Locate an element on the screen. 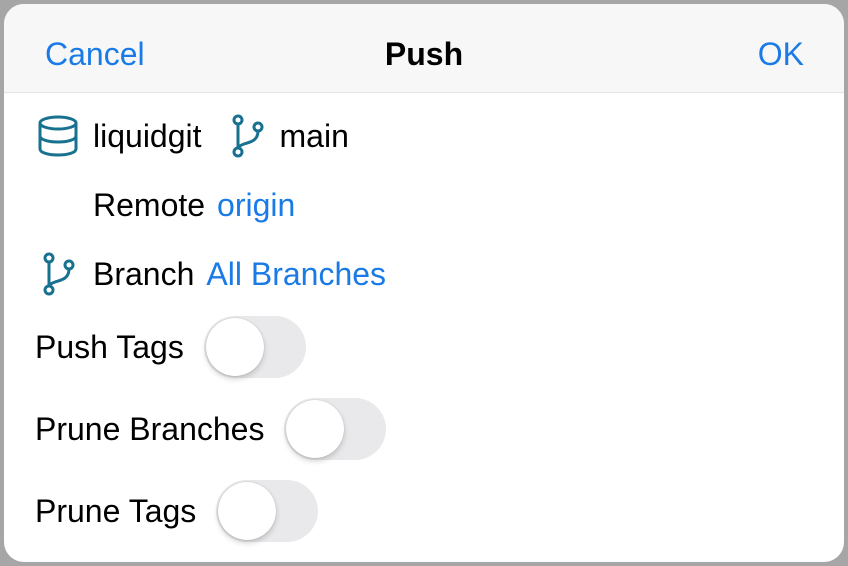 This screenshot has height=566, width=848. branch-label: Branch is located at coordinates (144, 273).